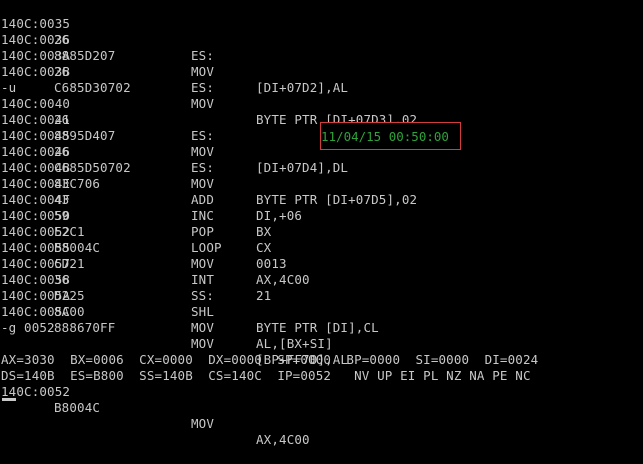 The width and height of the screenshot is (643, 464). I want to click on operands: CX, so click(264, 247).